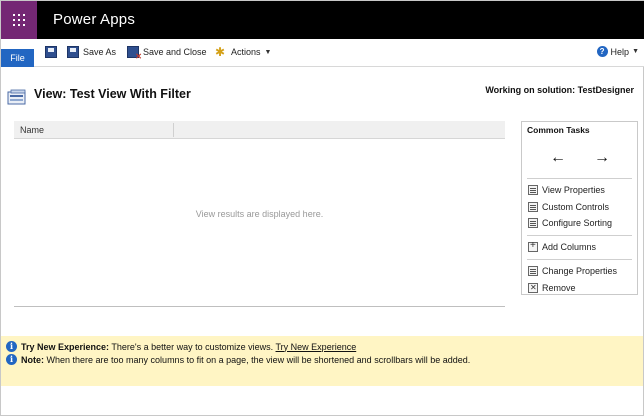  I want to click on waffle-icon, so click(19, 20).